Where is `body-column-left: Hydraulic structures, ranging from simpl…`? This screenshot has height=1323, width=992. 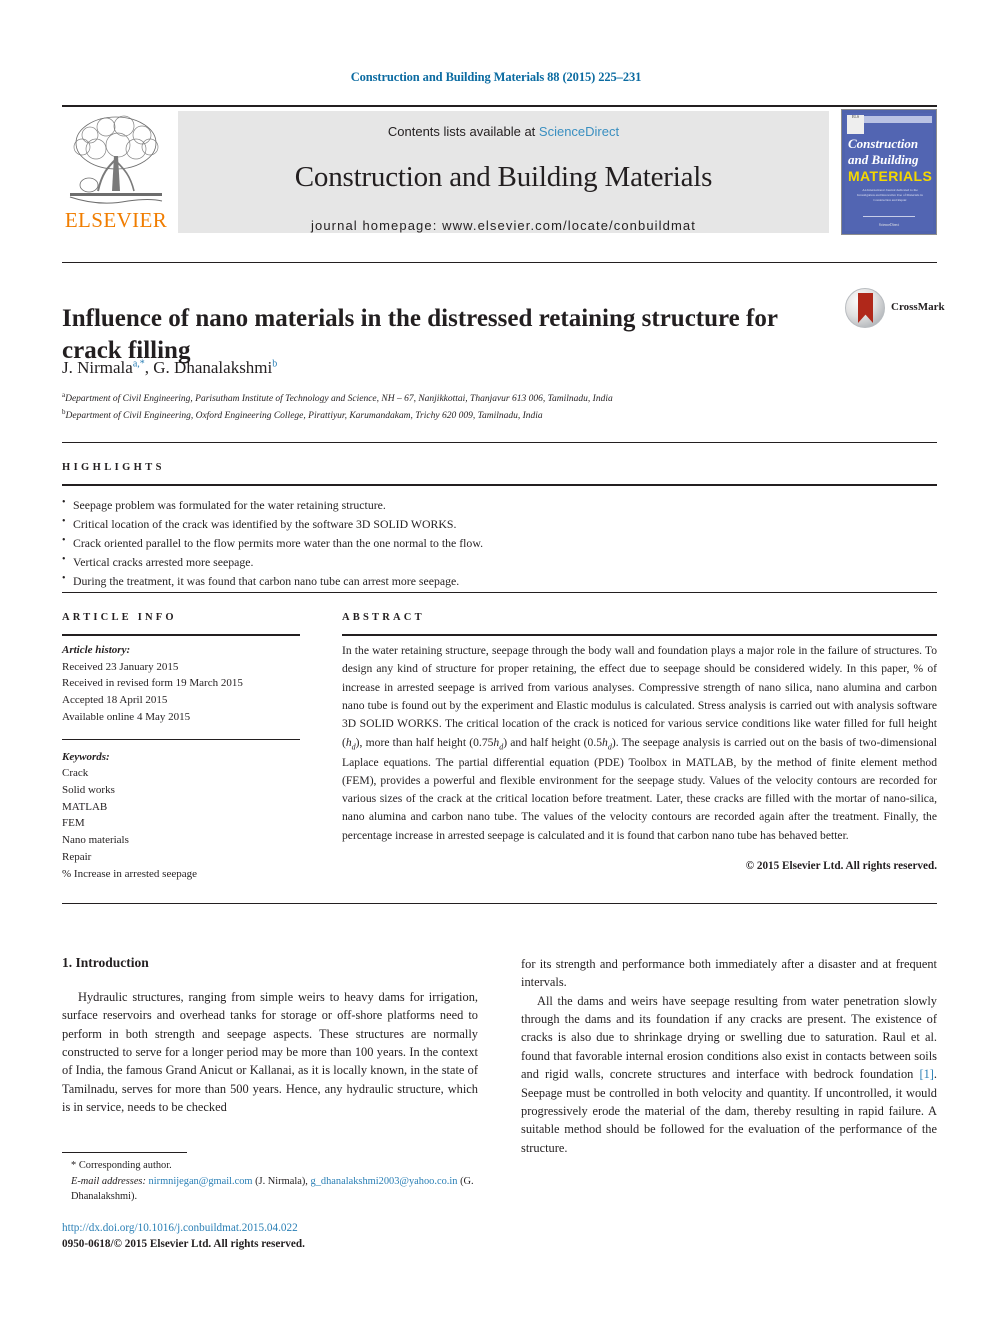
body-column-left: Hydraulic structures, ranging from simpl… is located at coordinates (270, 1052).